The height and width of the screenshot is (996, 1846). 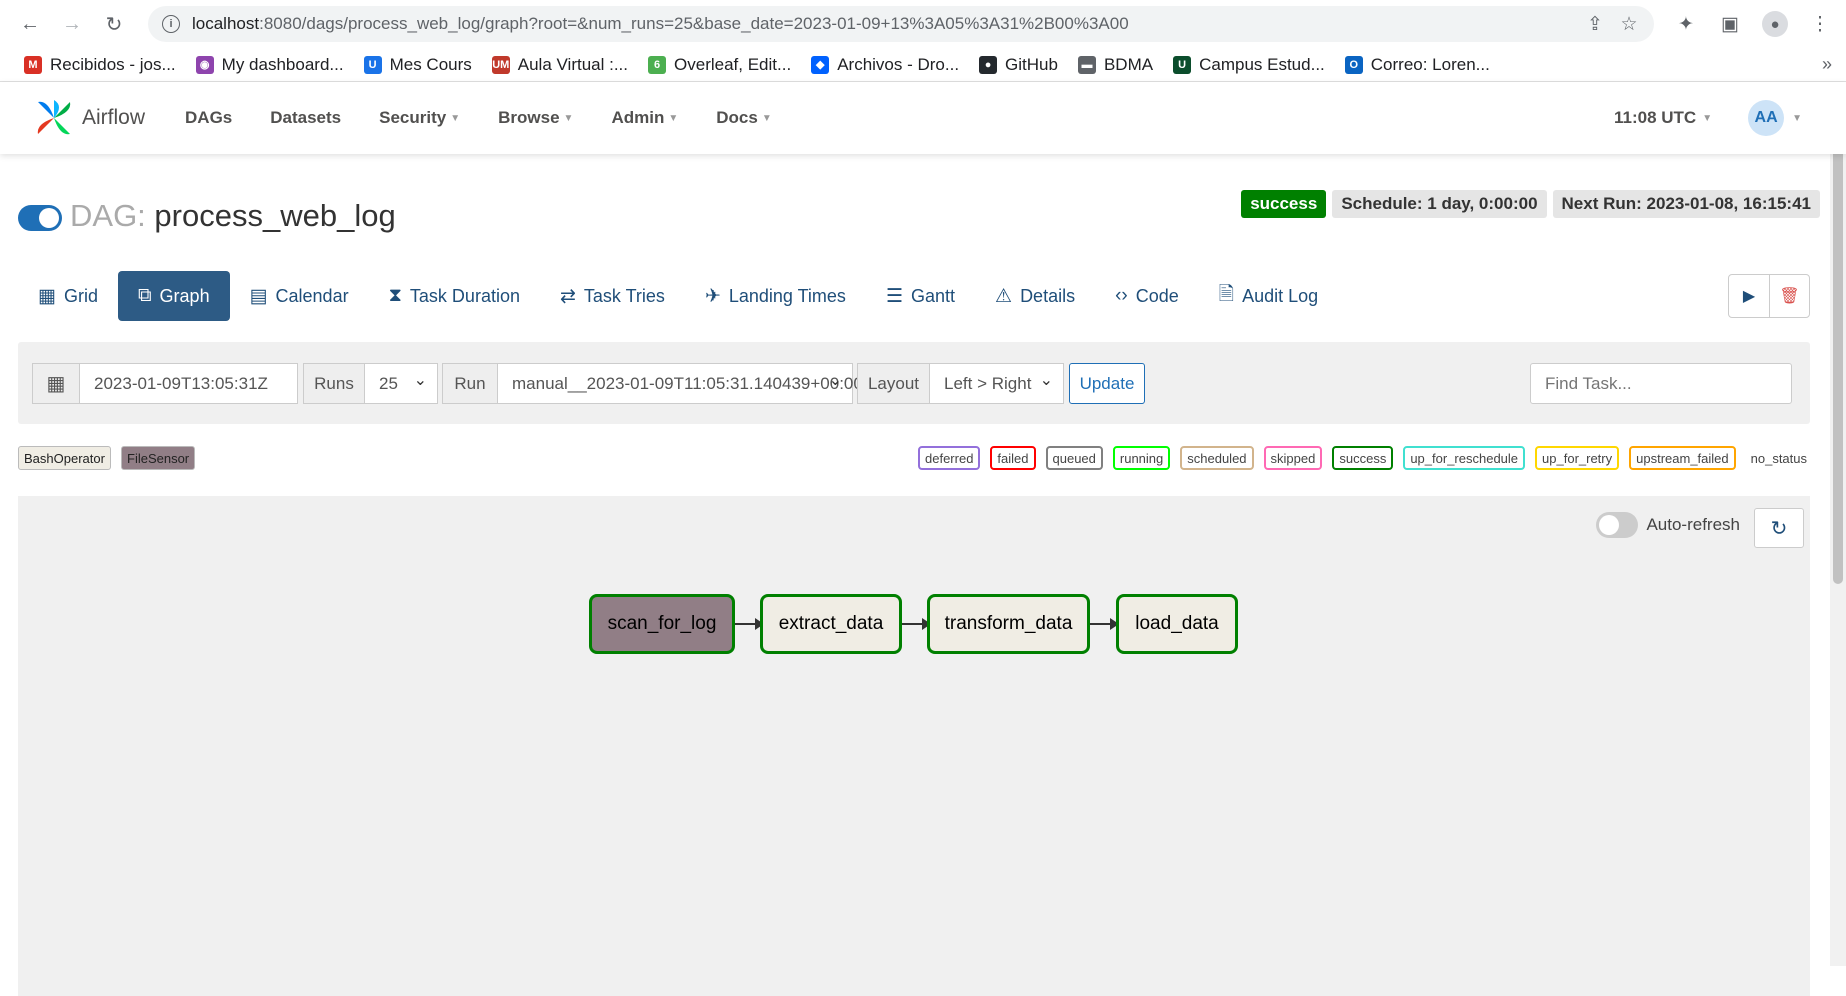 What do you see at coordinates (1617, 525) in the screenshot?
I see `auto-refresh-toggle` at bounding box center [1617, 525].